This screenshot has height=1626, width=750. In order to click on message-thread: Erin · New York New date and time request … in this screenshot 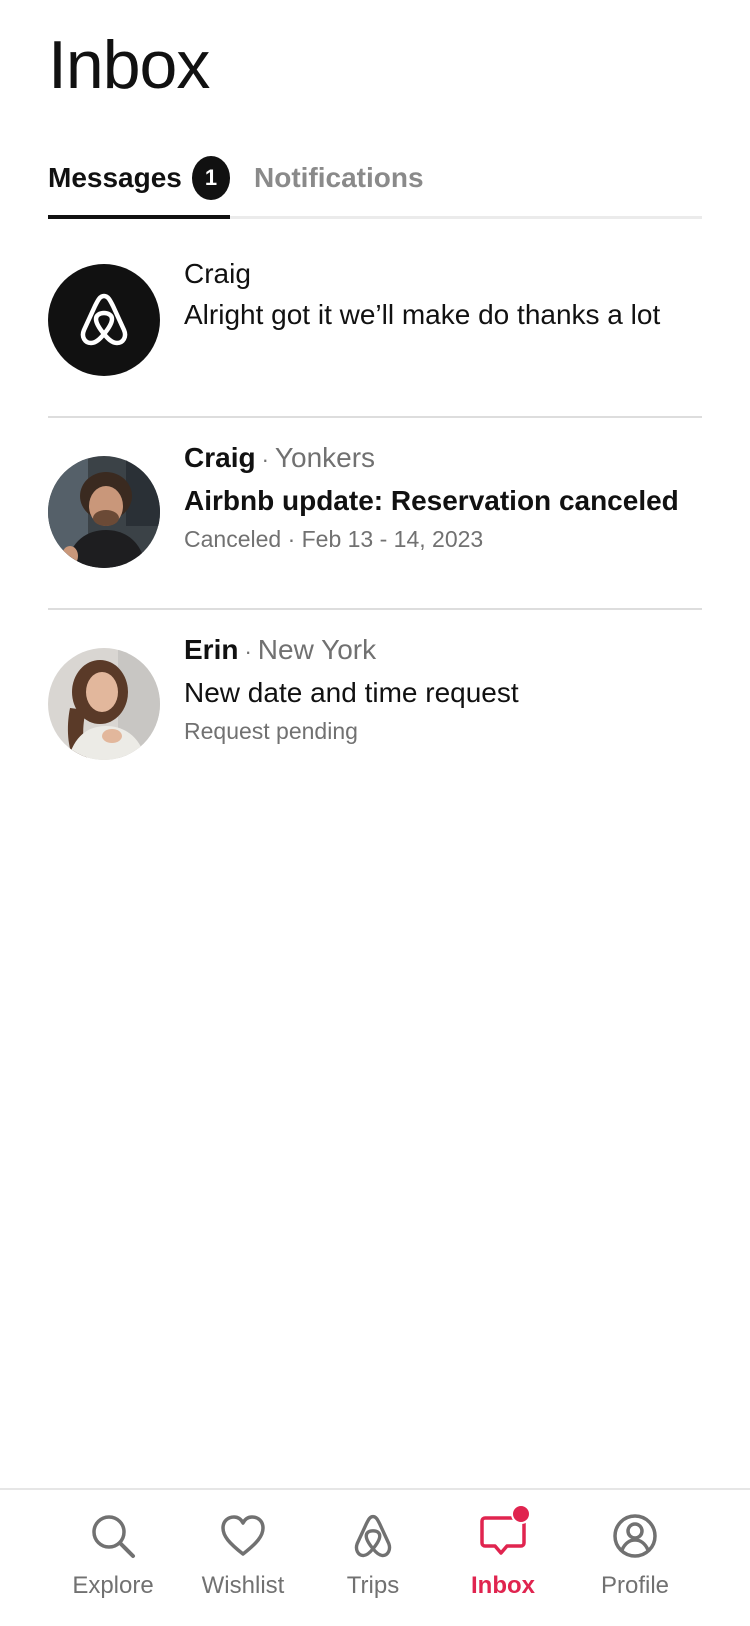, I will do `click(375, 705)`.